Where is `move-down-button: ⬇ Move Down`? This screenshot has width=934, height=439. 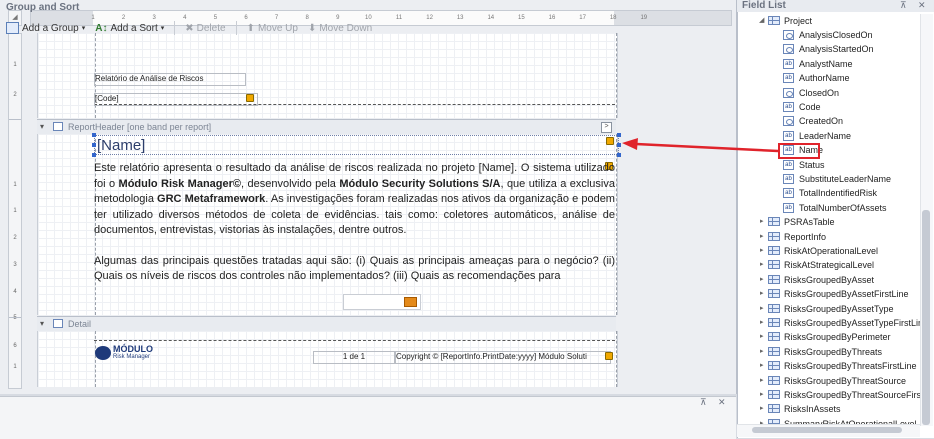
move-down-button: ⬇ Move Down is located at coordinates (340, 28).